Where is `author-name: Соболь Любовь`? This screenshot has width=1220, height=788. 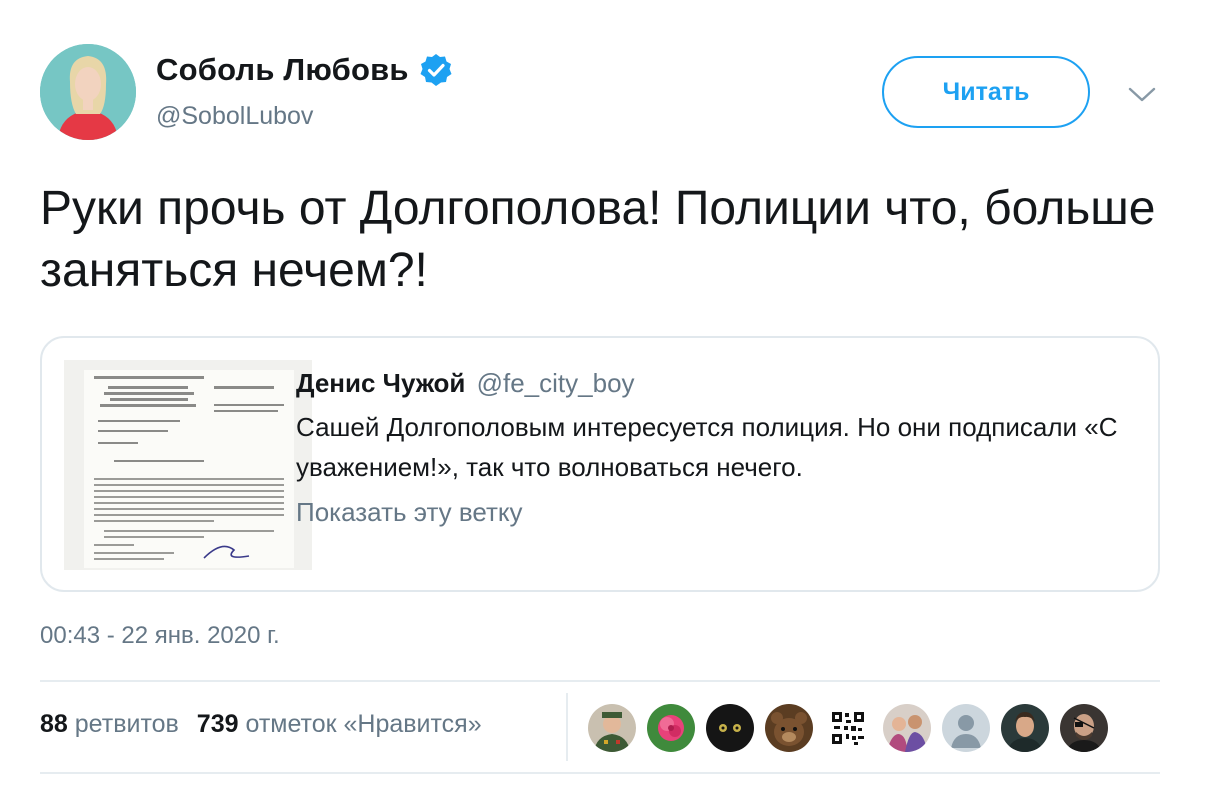
author-name: Соболь Любовь is located at coordinates (282, 70).